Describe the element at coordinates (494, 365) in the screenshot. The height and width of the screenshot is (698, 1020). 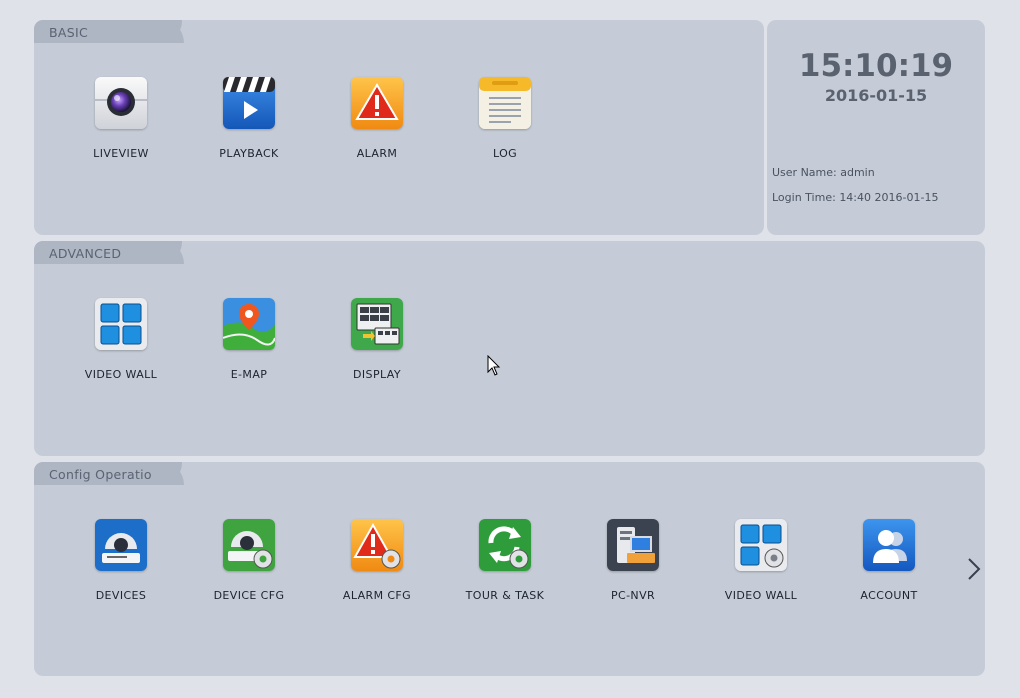
I see `mouse-pointer-icon` at that location.